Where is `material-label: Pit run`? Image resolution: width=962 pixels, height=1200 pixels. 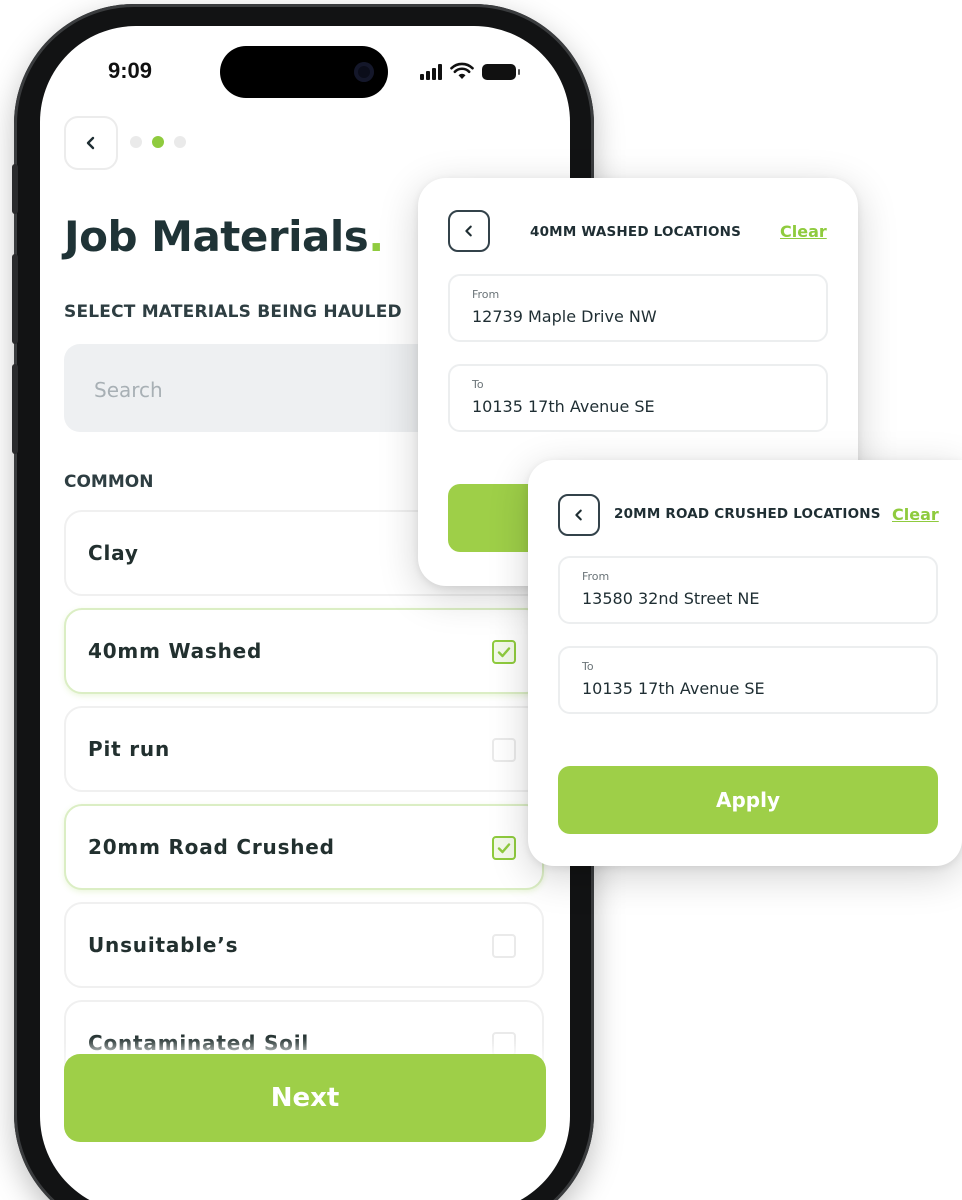 material-label: Pit run is located at coordinates (129, 749).